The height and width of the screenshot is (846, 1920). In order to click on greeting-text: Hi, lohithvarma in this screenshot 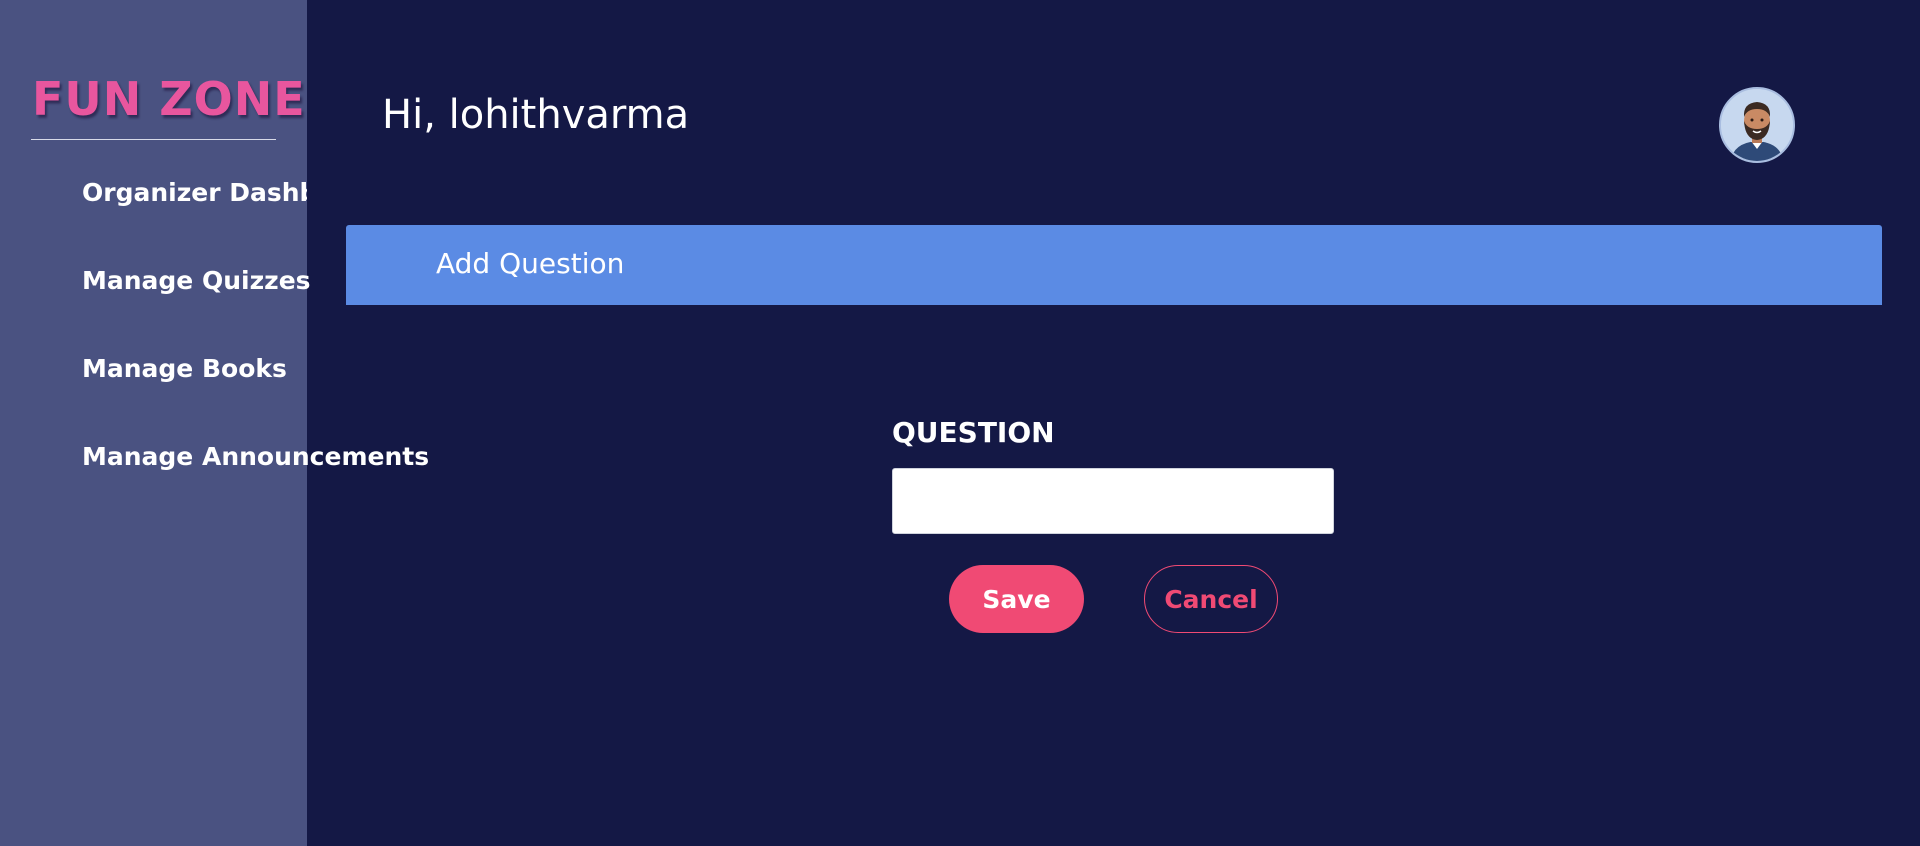, I will do `click(536, 115)`.